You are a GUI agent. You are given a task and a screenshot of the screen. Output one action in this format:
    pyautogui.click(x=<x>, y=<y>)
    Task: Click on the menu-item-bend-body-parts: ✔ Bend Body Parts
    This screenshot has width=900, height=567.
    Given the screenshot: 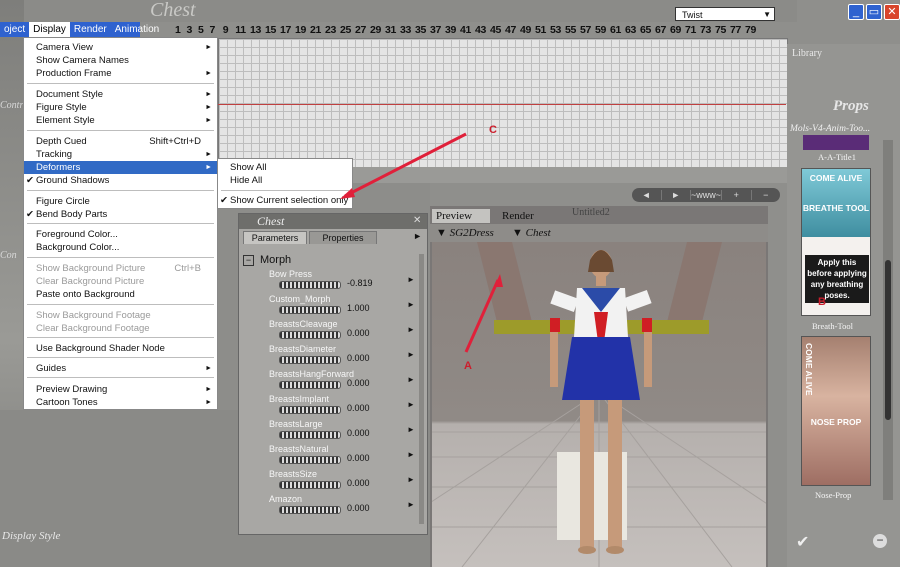 What is the action you would take?
    pyautogui.click(x=120, y=214)
    